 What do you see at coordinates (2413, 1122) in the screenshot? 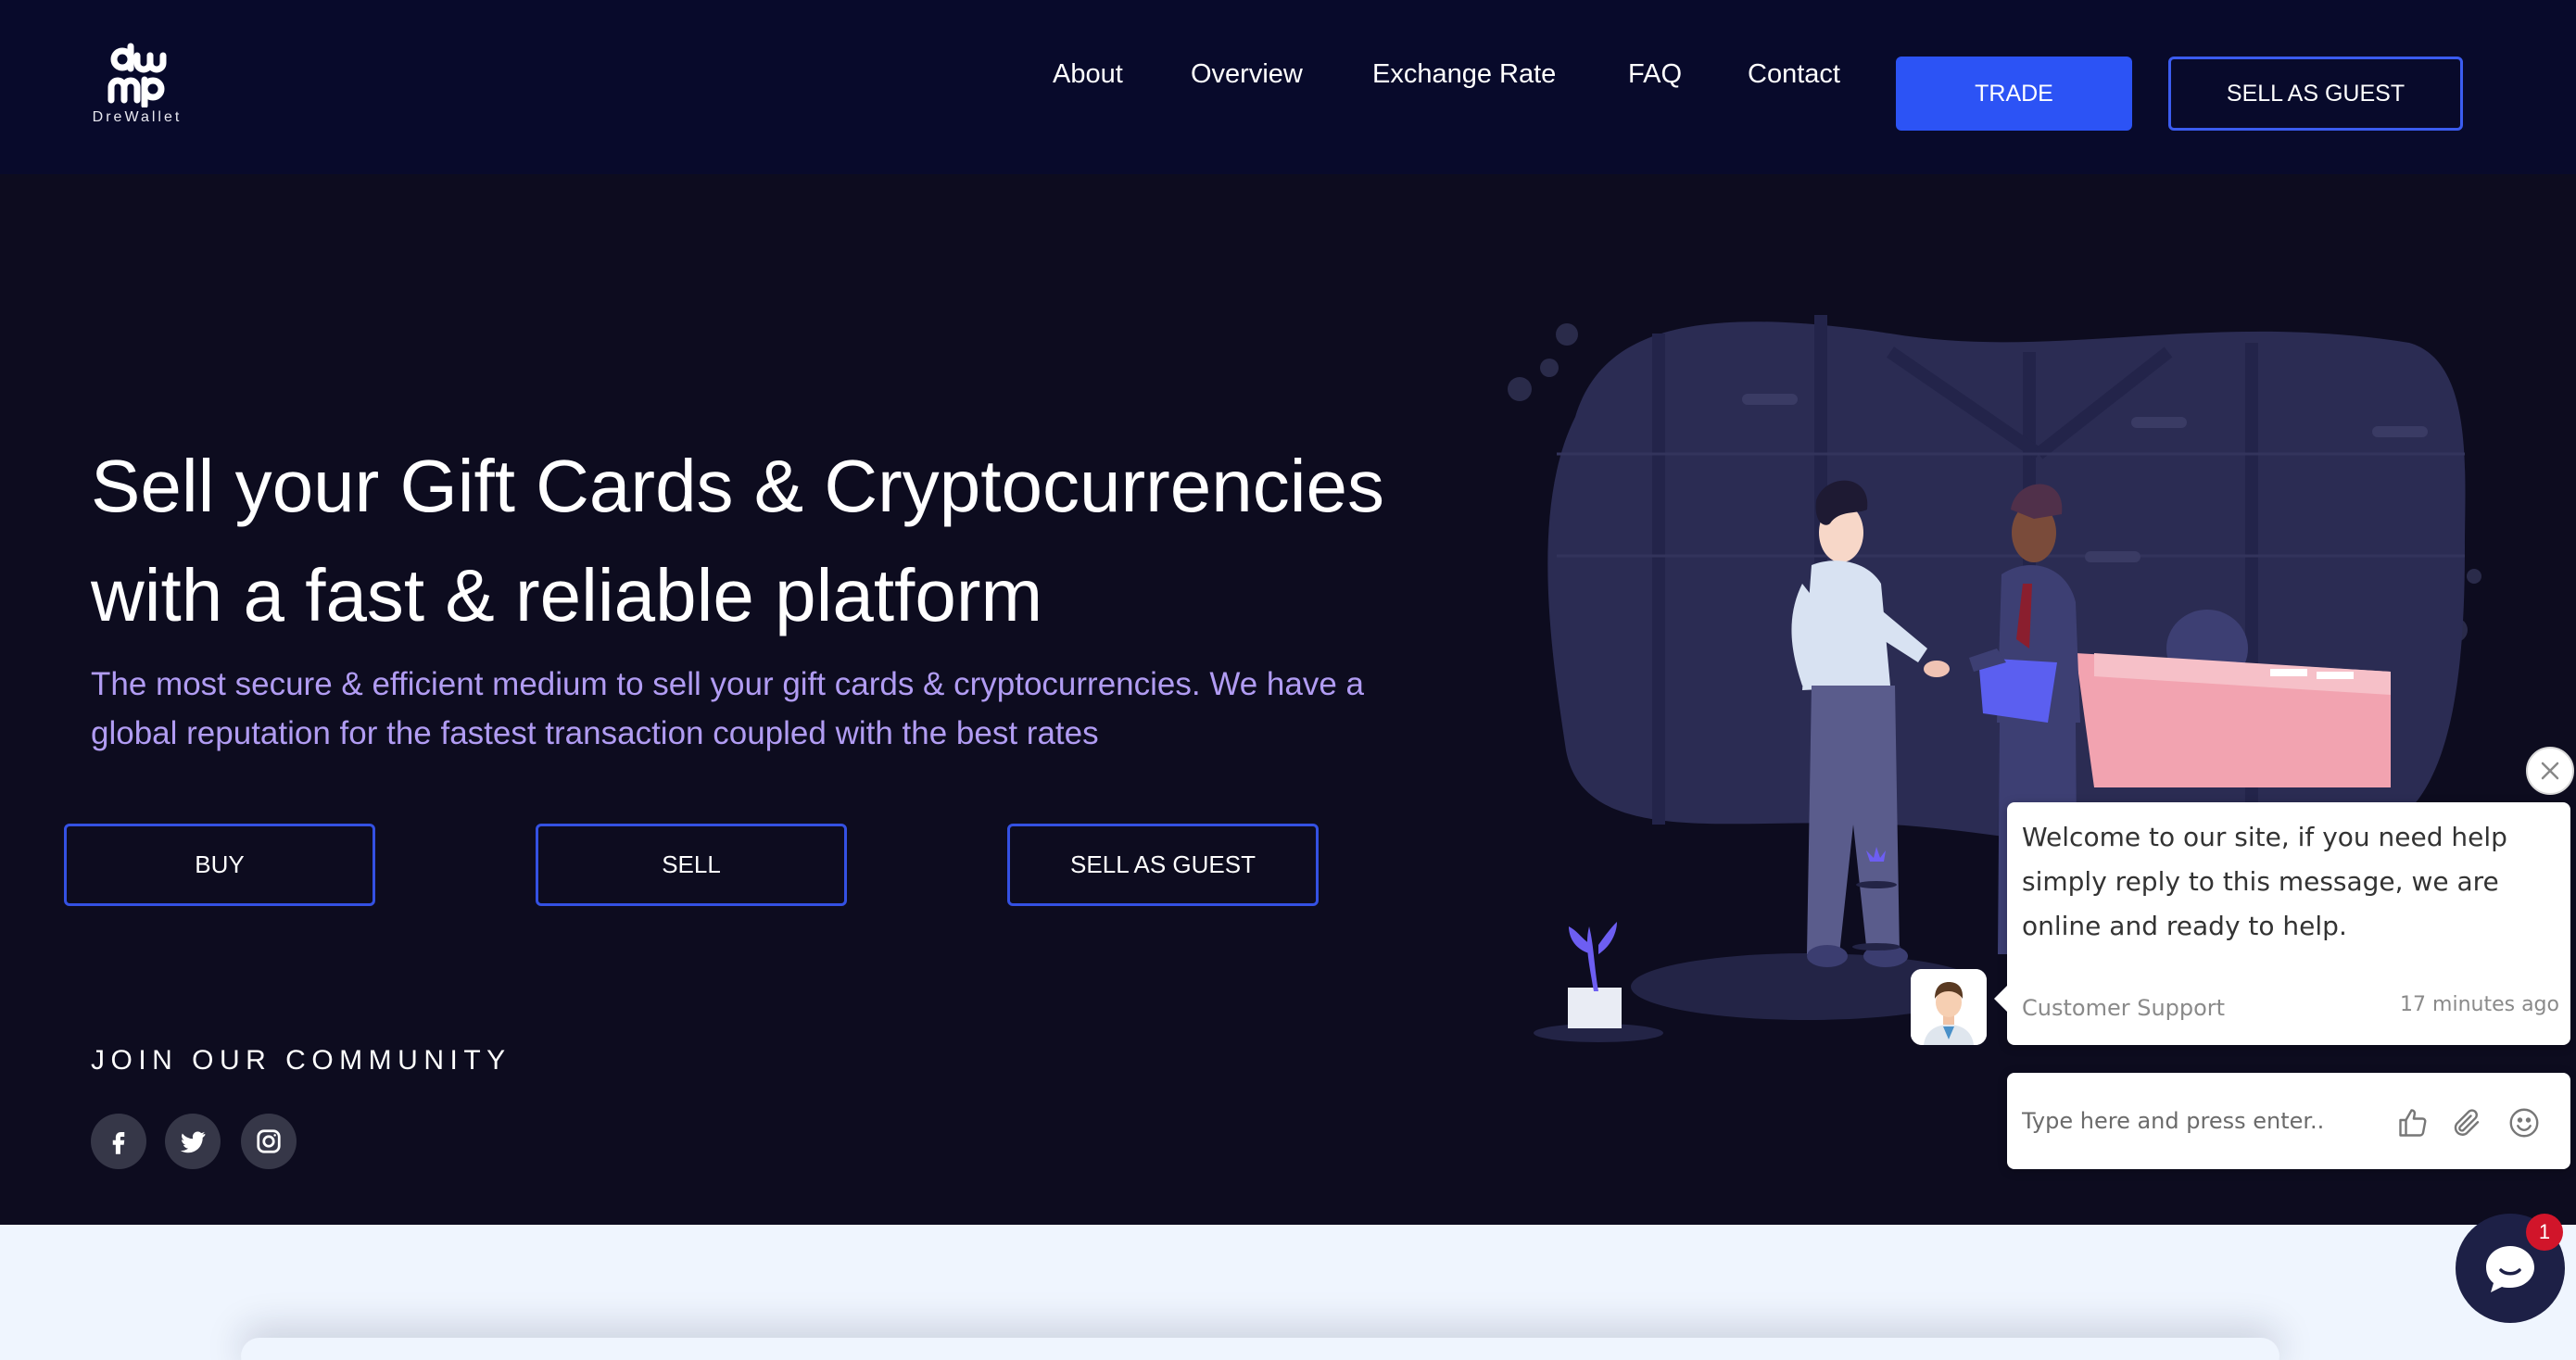
I see `thumbs-up-icon` at bounding box center [2413, 1122].